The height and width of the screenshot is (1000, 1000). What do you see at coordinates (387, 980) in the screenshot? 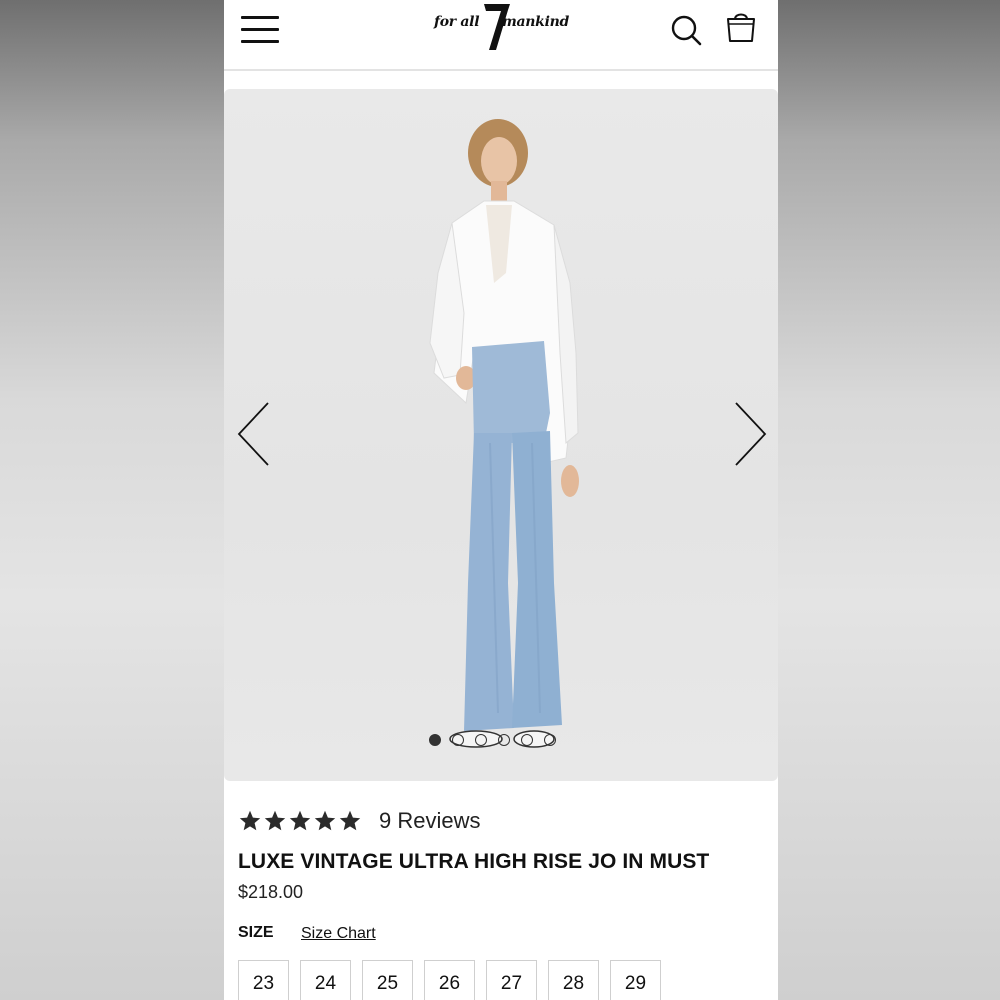
I see `size-option: 25` at bounding box center [387, 980].